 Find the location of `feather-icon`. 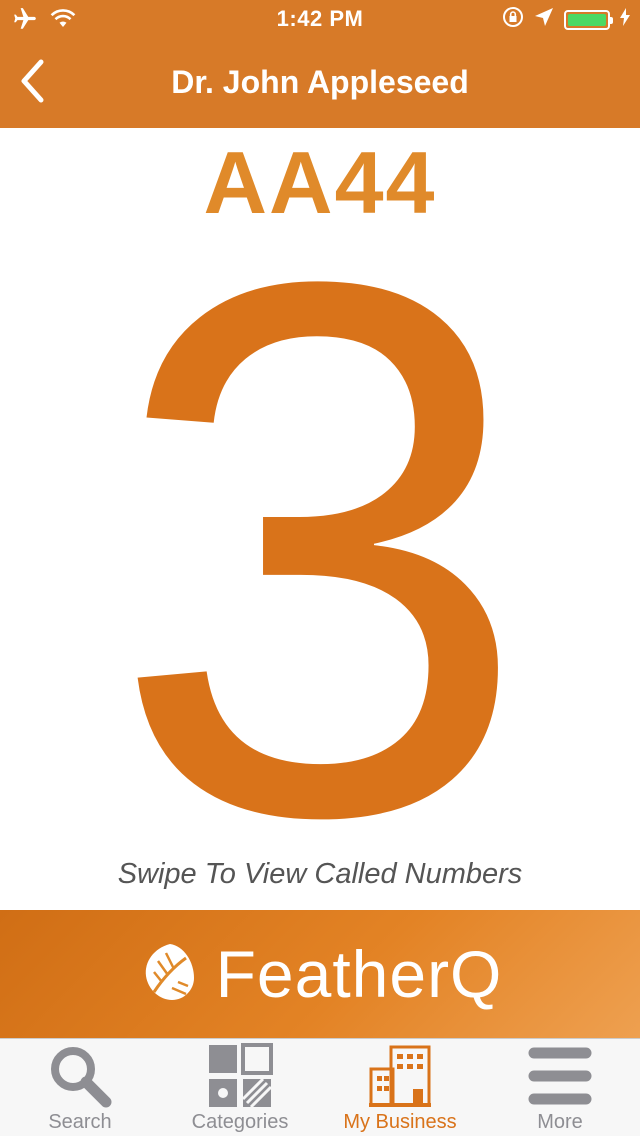

feather-icon is located at coordinates (170, 974).